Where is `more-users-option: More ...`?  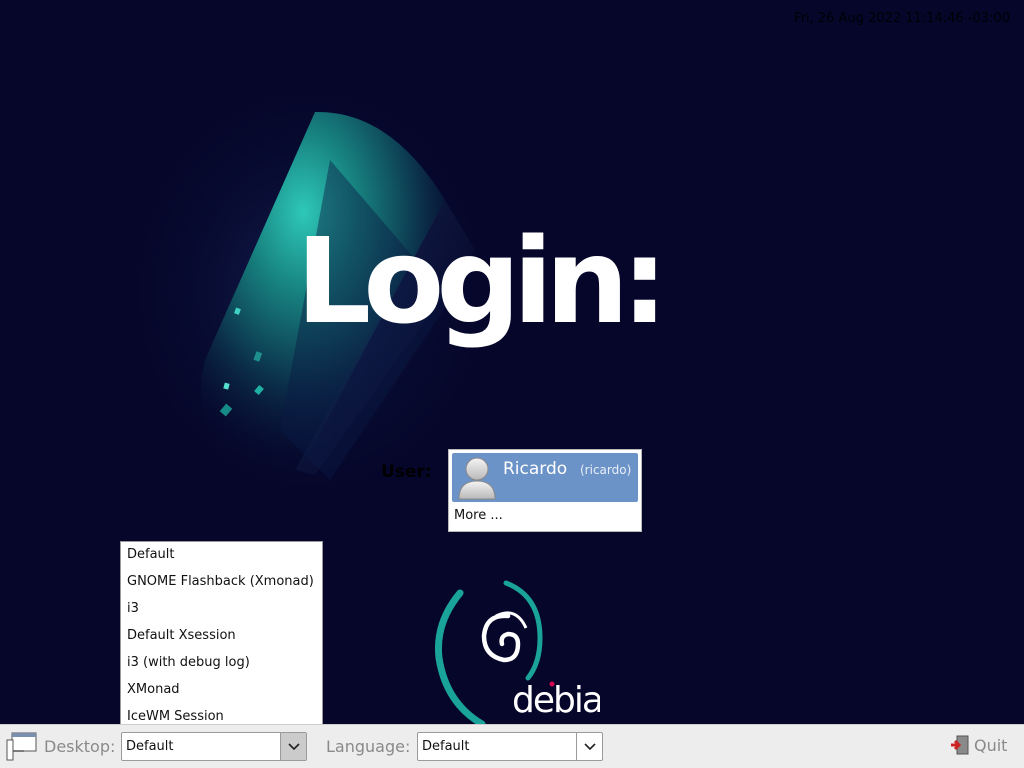 more-users-option: More ... is located at coordinates (478, 515).